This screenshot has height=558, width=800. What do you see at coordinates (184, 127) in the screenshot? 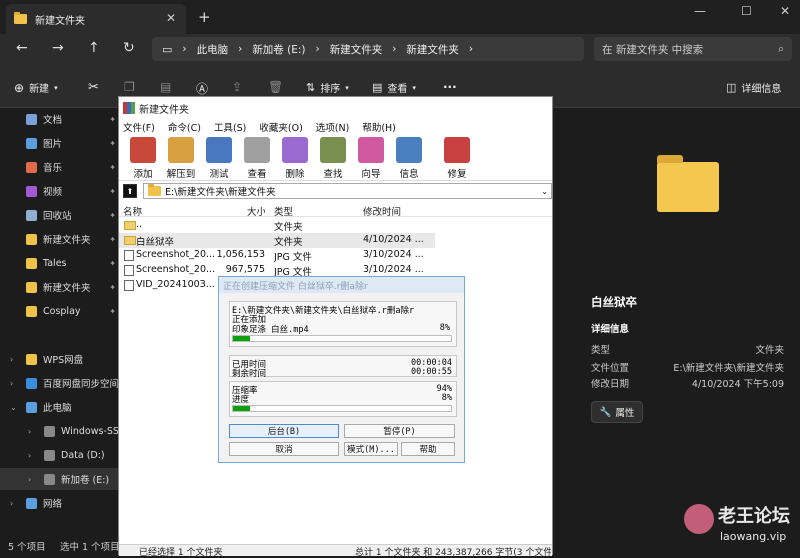
I see `menu-commands: 命令(C)` at bounding box center [184, 127].